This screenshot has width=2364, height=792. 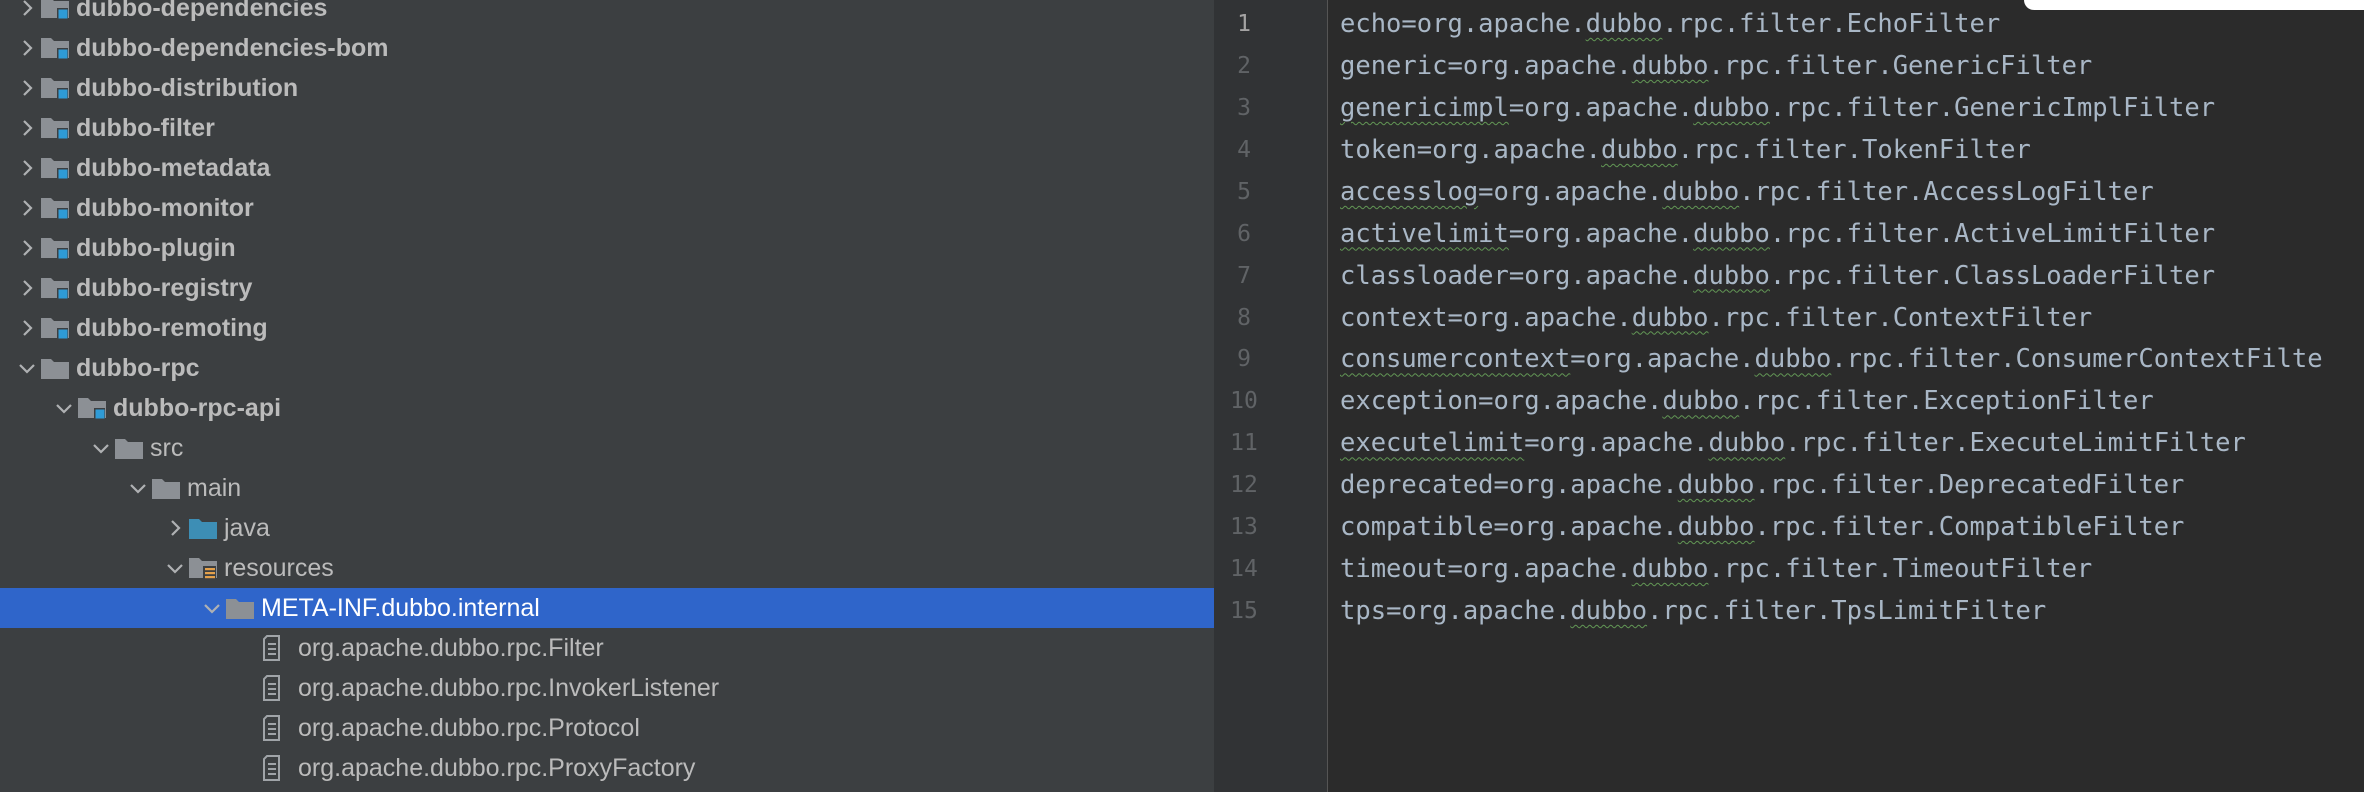 What do you see at coordinates (607, 88) in the screenshot?
I see `tree-item-dubbo-distribution: dubbo-distribution` at bounding box center [607, 88].